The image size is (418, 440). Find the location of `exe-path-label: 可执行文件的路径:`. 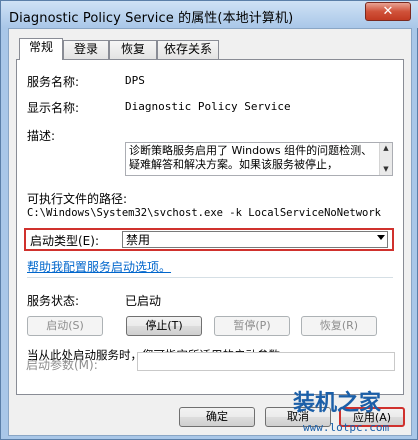

exe-path-label: 可执行文件的路径: is located at coordinates (77, 199).